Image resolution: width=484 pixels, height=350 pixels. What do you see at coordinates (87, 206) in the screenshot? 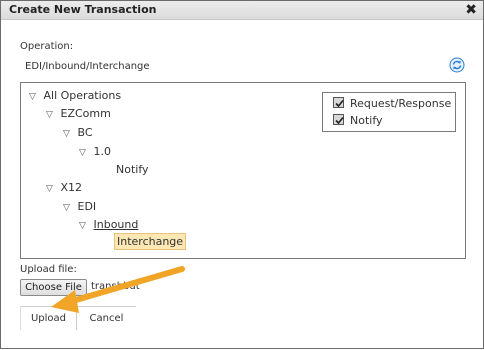
I see `tree-node-label: EDI` at bounding box center [87, 206].